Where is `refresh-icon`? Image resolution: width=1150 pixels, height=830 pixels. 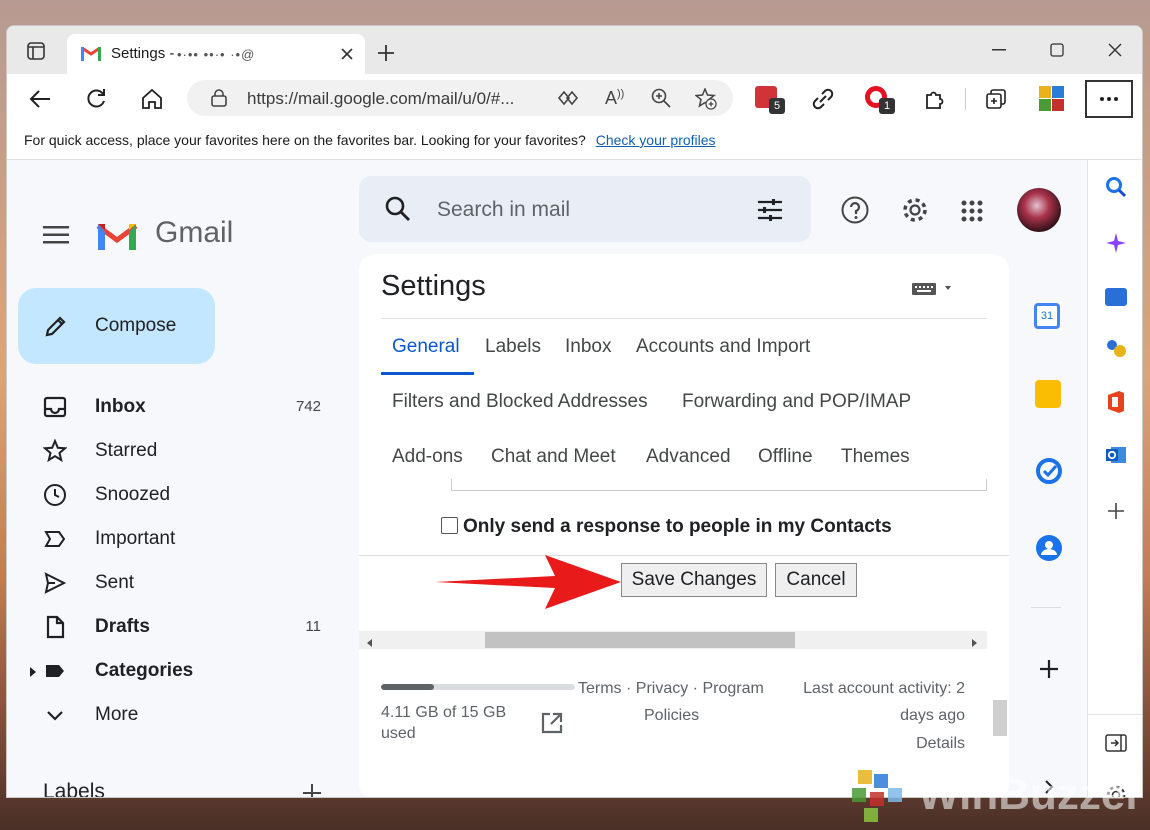 refresh-icon is located at coordinates (96, 99).